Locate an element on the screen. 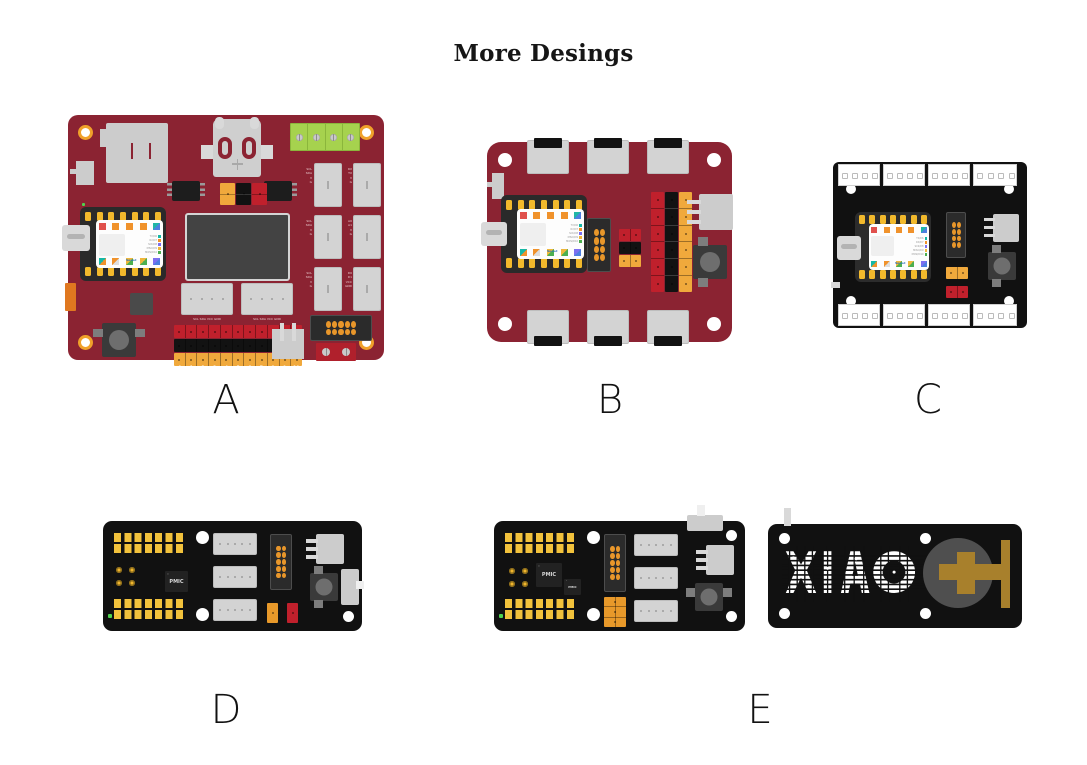 The width and height of the screenshot is (1087, 765). header-col-red is located at coordinates (657, 242).